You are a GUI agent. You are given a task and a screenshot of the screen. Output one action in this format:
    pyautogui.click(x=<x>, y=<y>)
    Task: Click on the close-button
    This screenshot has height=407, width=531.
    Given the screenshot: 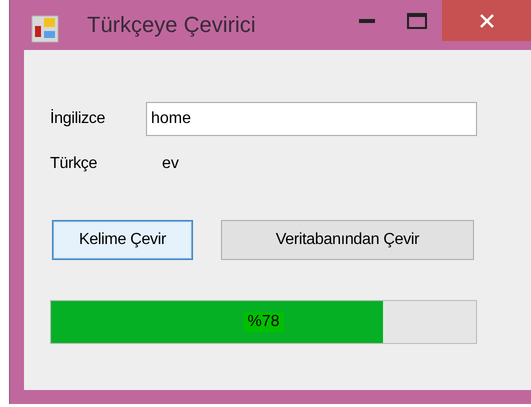 What is the action you would take?
    pyautogui.click(x=486, y=20)
    